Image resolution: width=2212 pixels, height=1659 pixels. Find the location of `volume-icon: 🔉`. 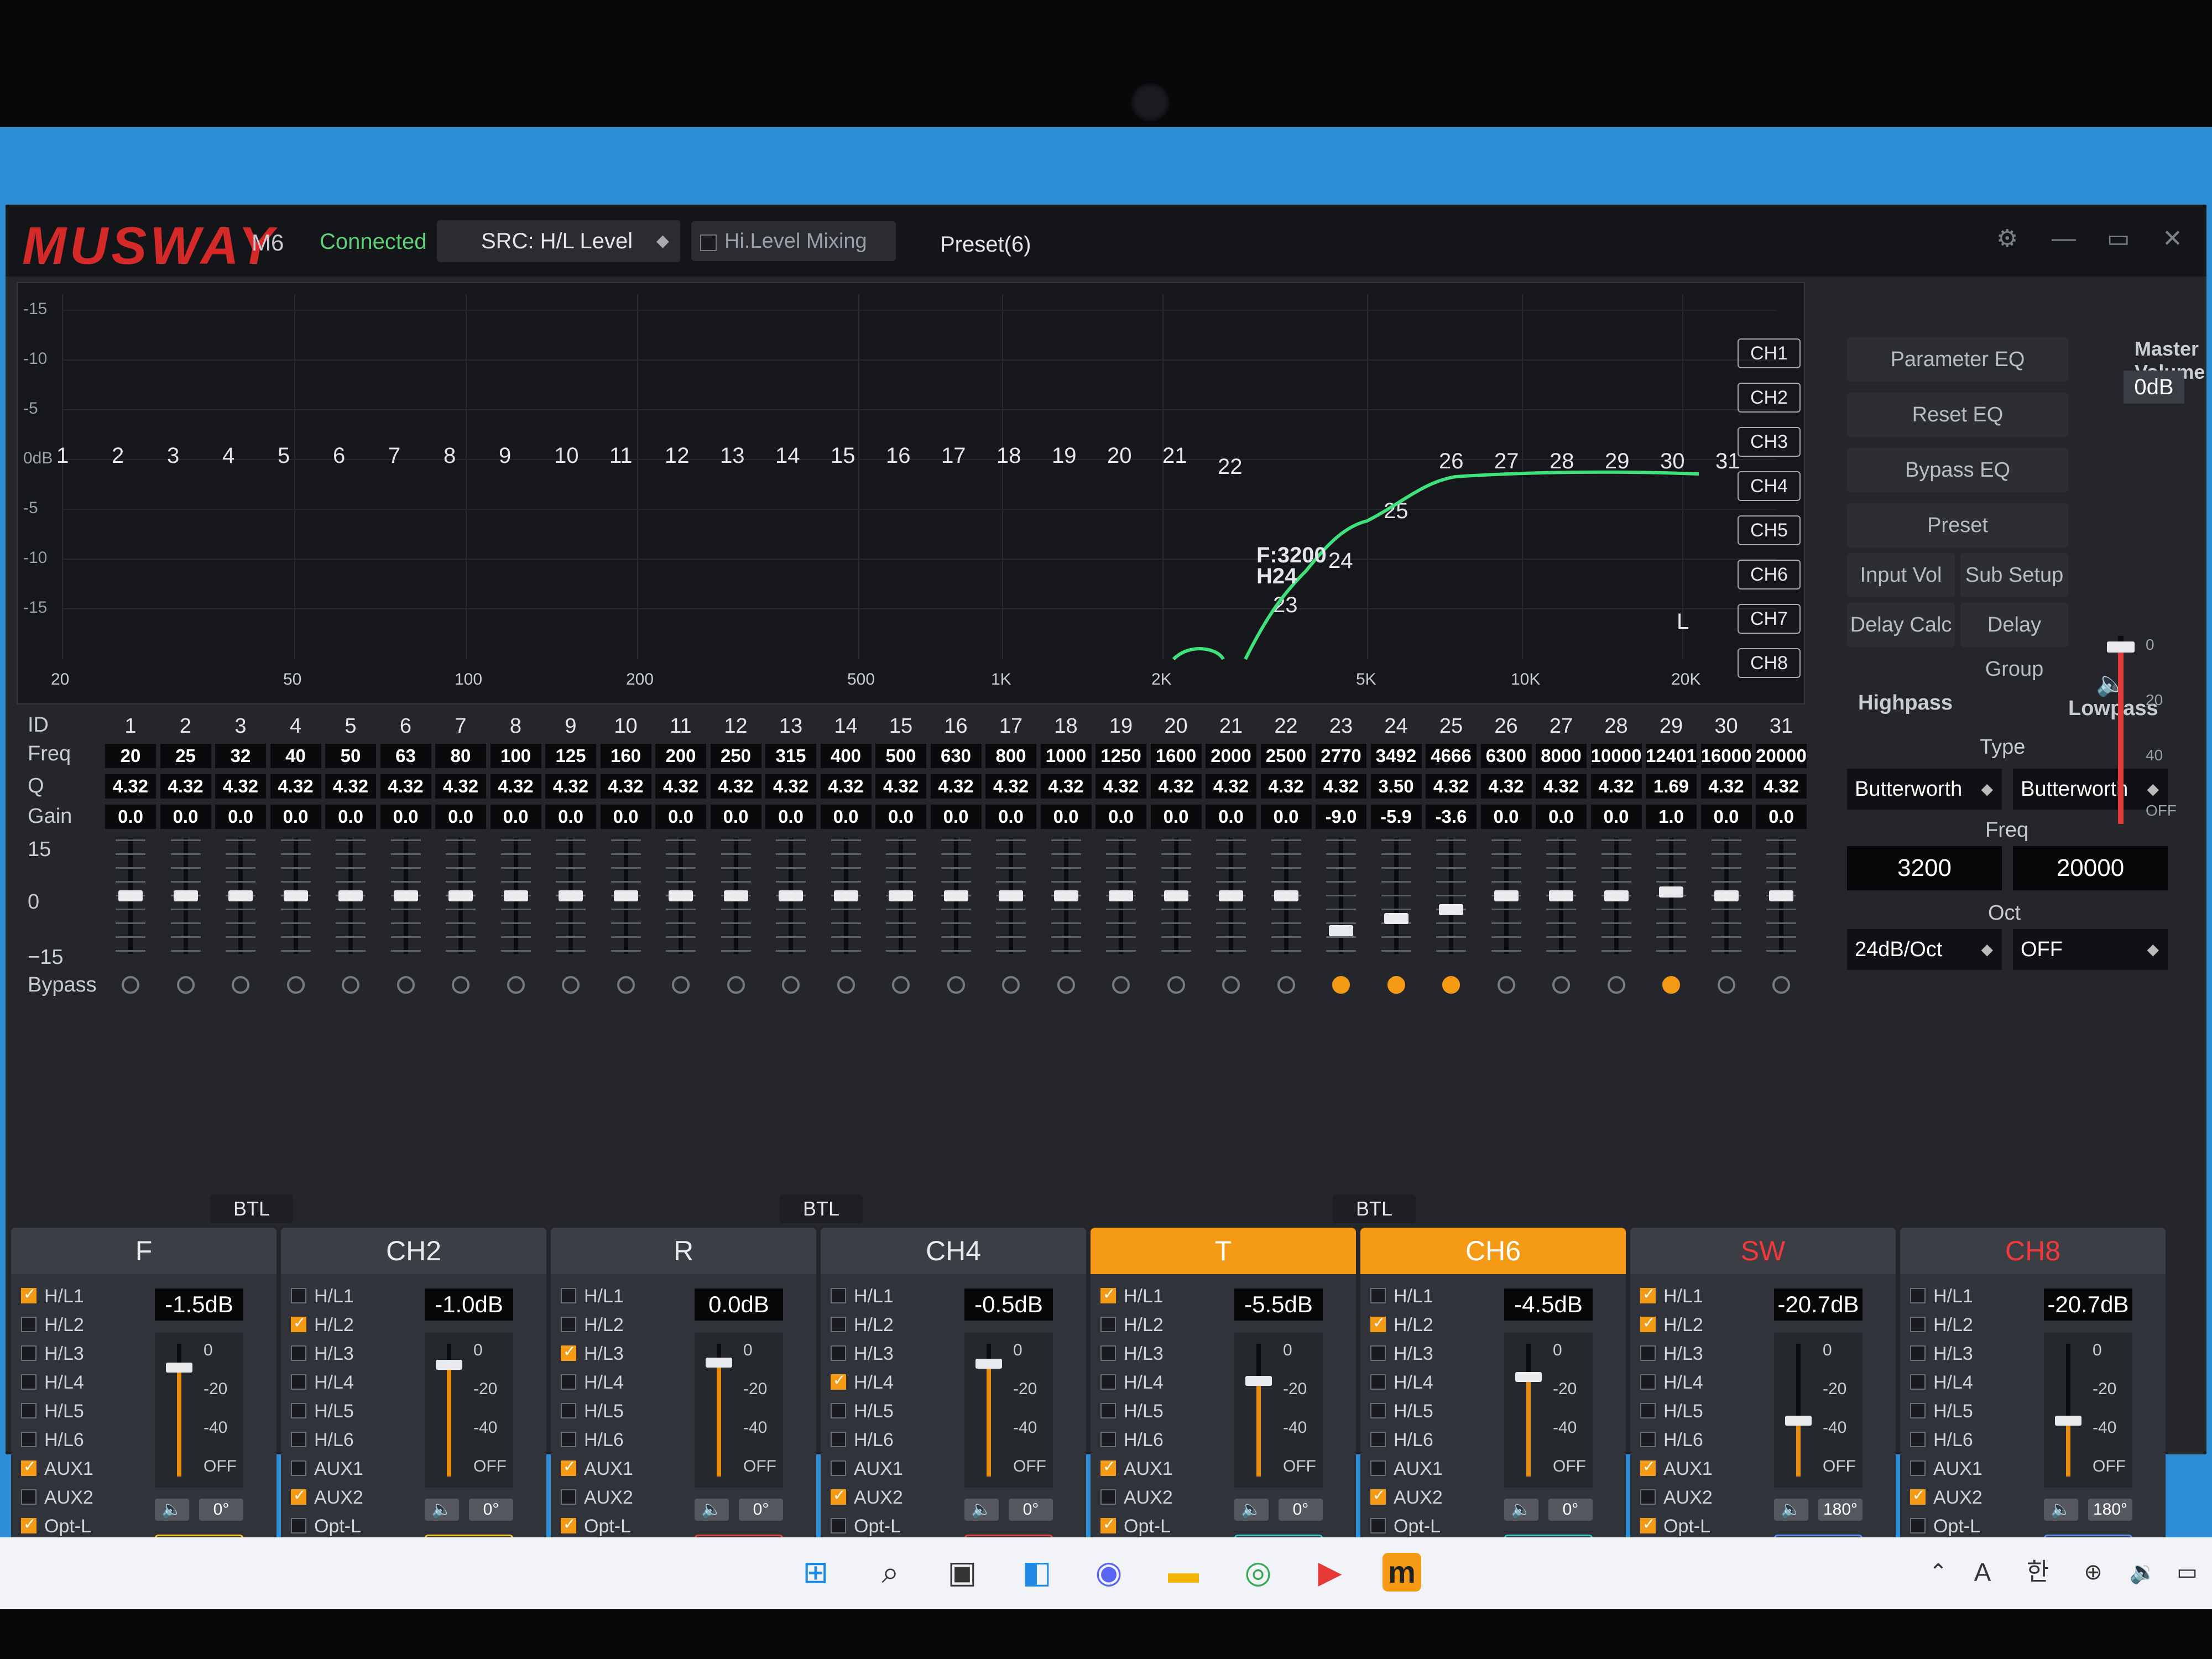

volume-icon: 🔉 is located at coordinates (2143, 1573).